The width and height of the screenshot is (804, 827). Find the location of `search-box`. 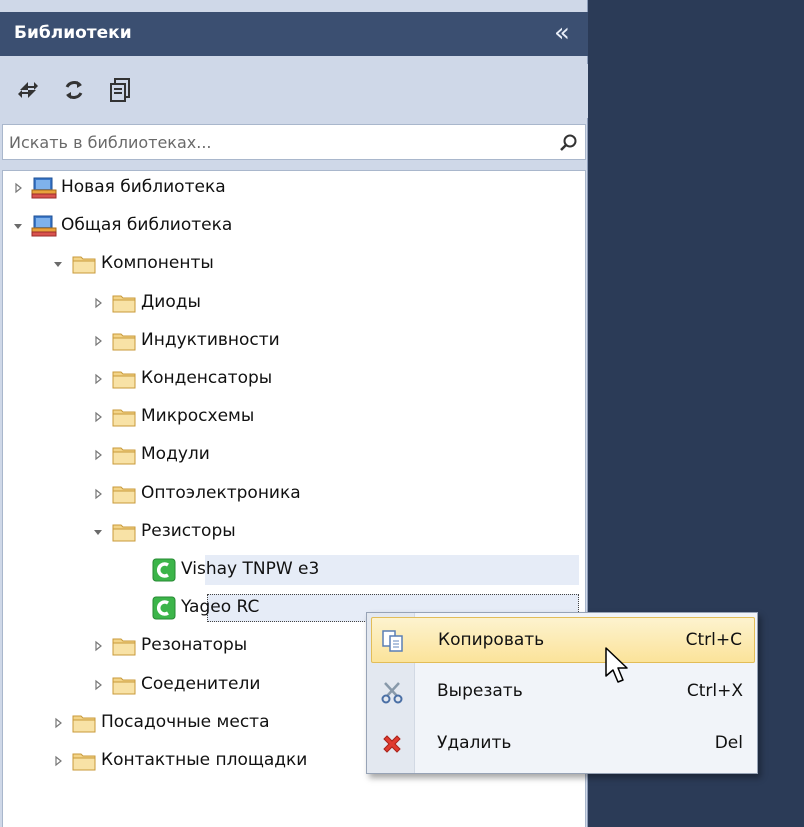

search-box is located at coordinates (294, 142).